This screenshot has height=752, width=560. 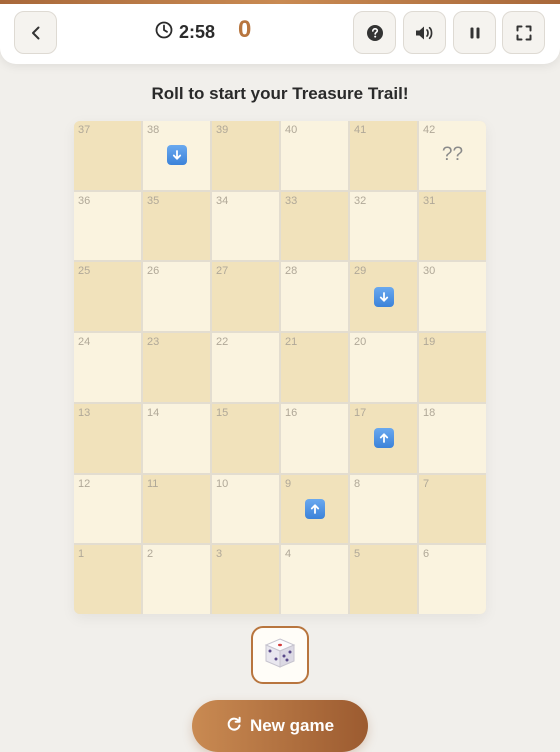 I want to click on cell-number: 34, so click(x=222, y=200).